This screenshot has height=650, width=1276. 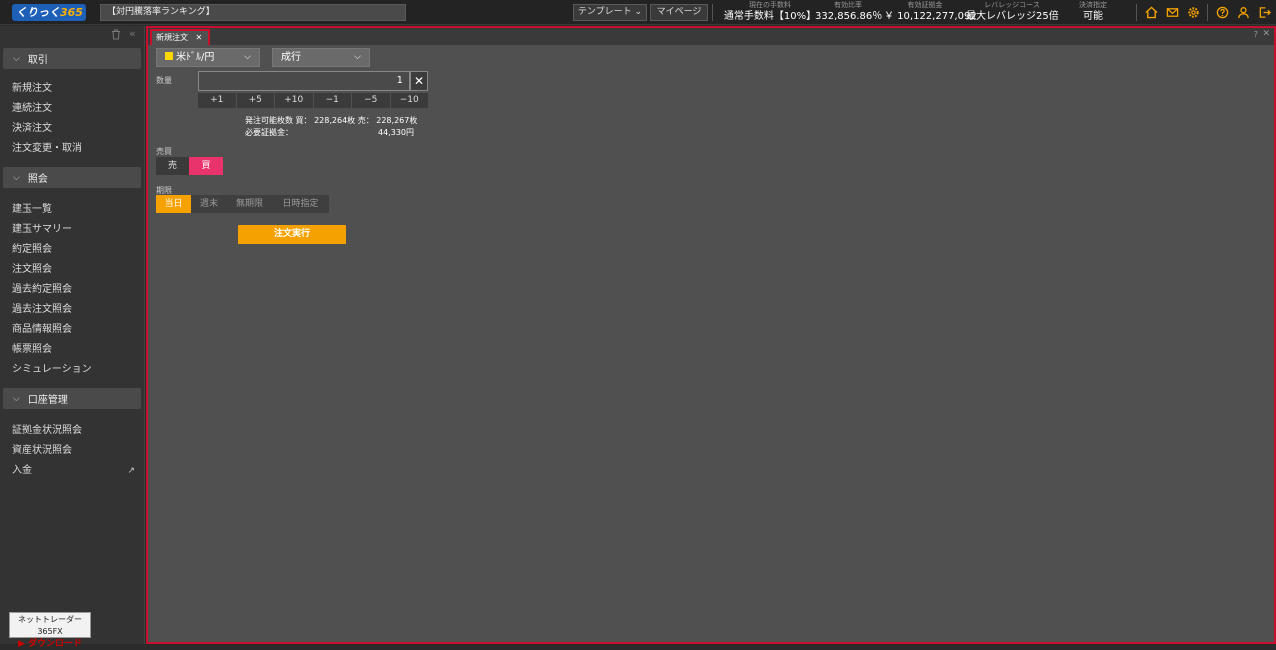 What do you see at coordinates (331, 120) in the screenshot?
I see `available-quantity: 発注可能枚数 買： 228,264枚 売： 228,267枚` at bounding box center [331, 120].